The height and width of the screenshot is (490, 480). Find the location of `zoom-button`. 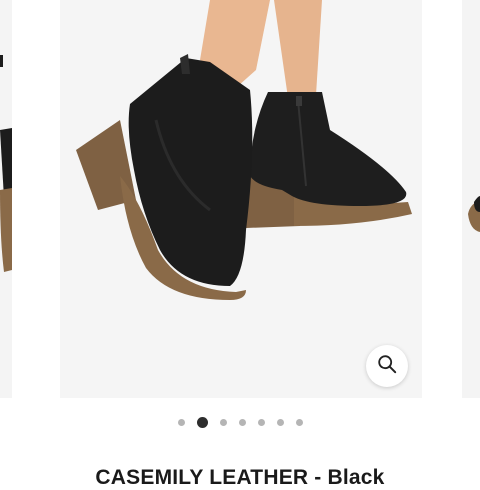

zoom-button is located at coordinates (387, 366).